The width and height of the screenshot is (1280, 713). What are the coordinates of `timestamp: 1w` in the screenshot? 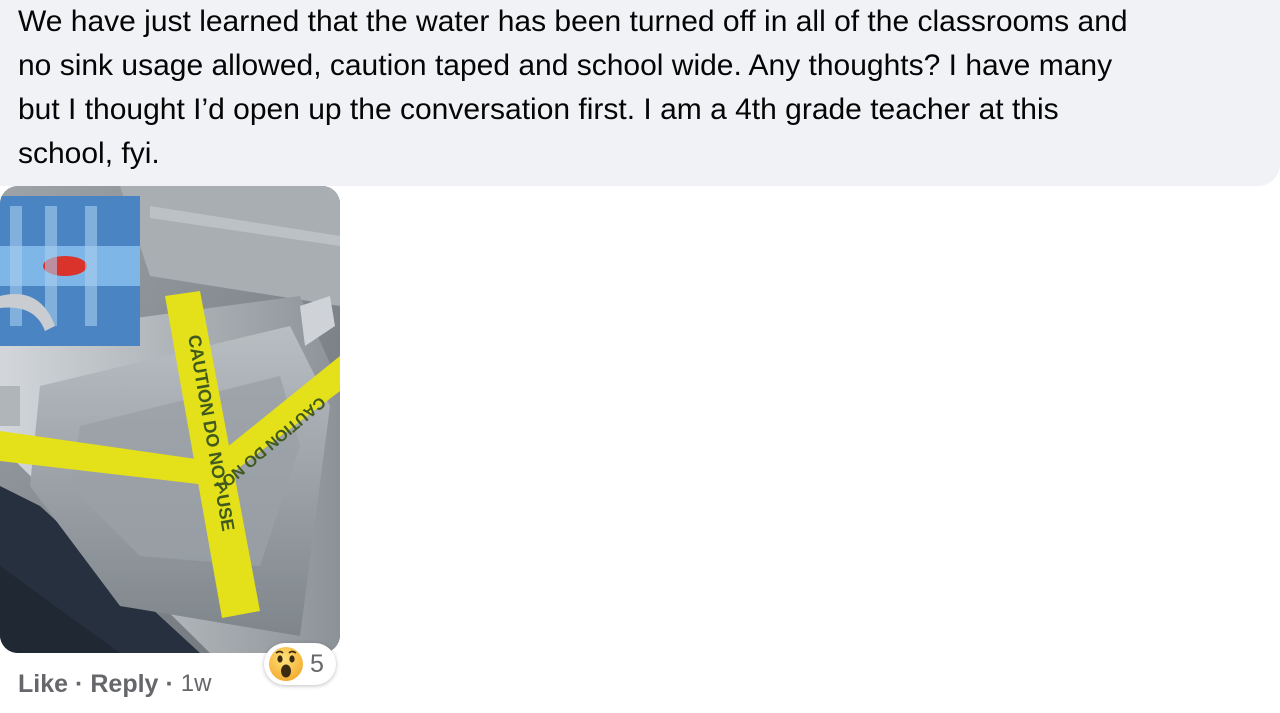 It's located at (196, 684).